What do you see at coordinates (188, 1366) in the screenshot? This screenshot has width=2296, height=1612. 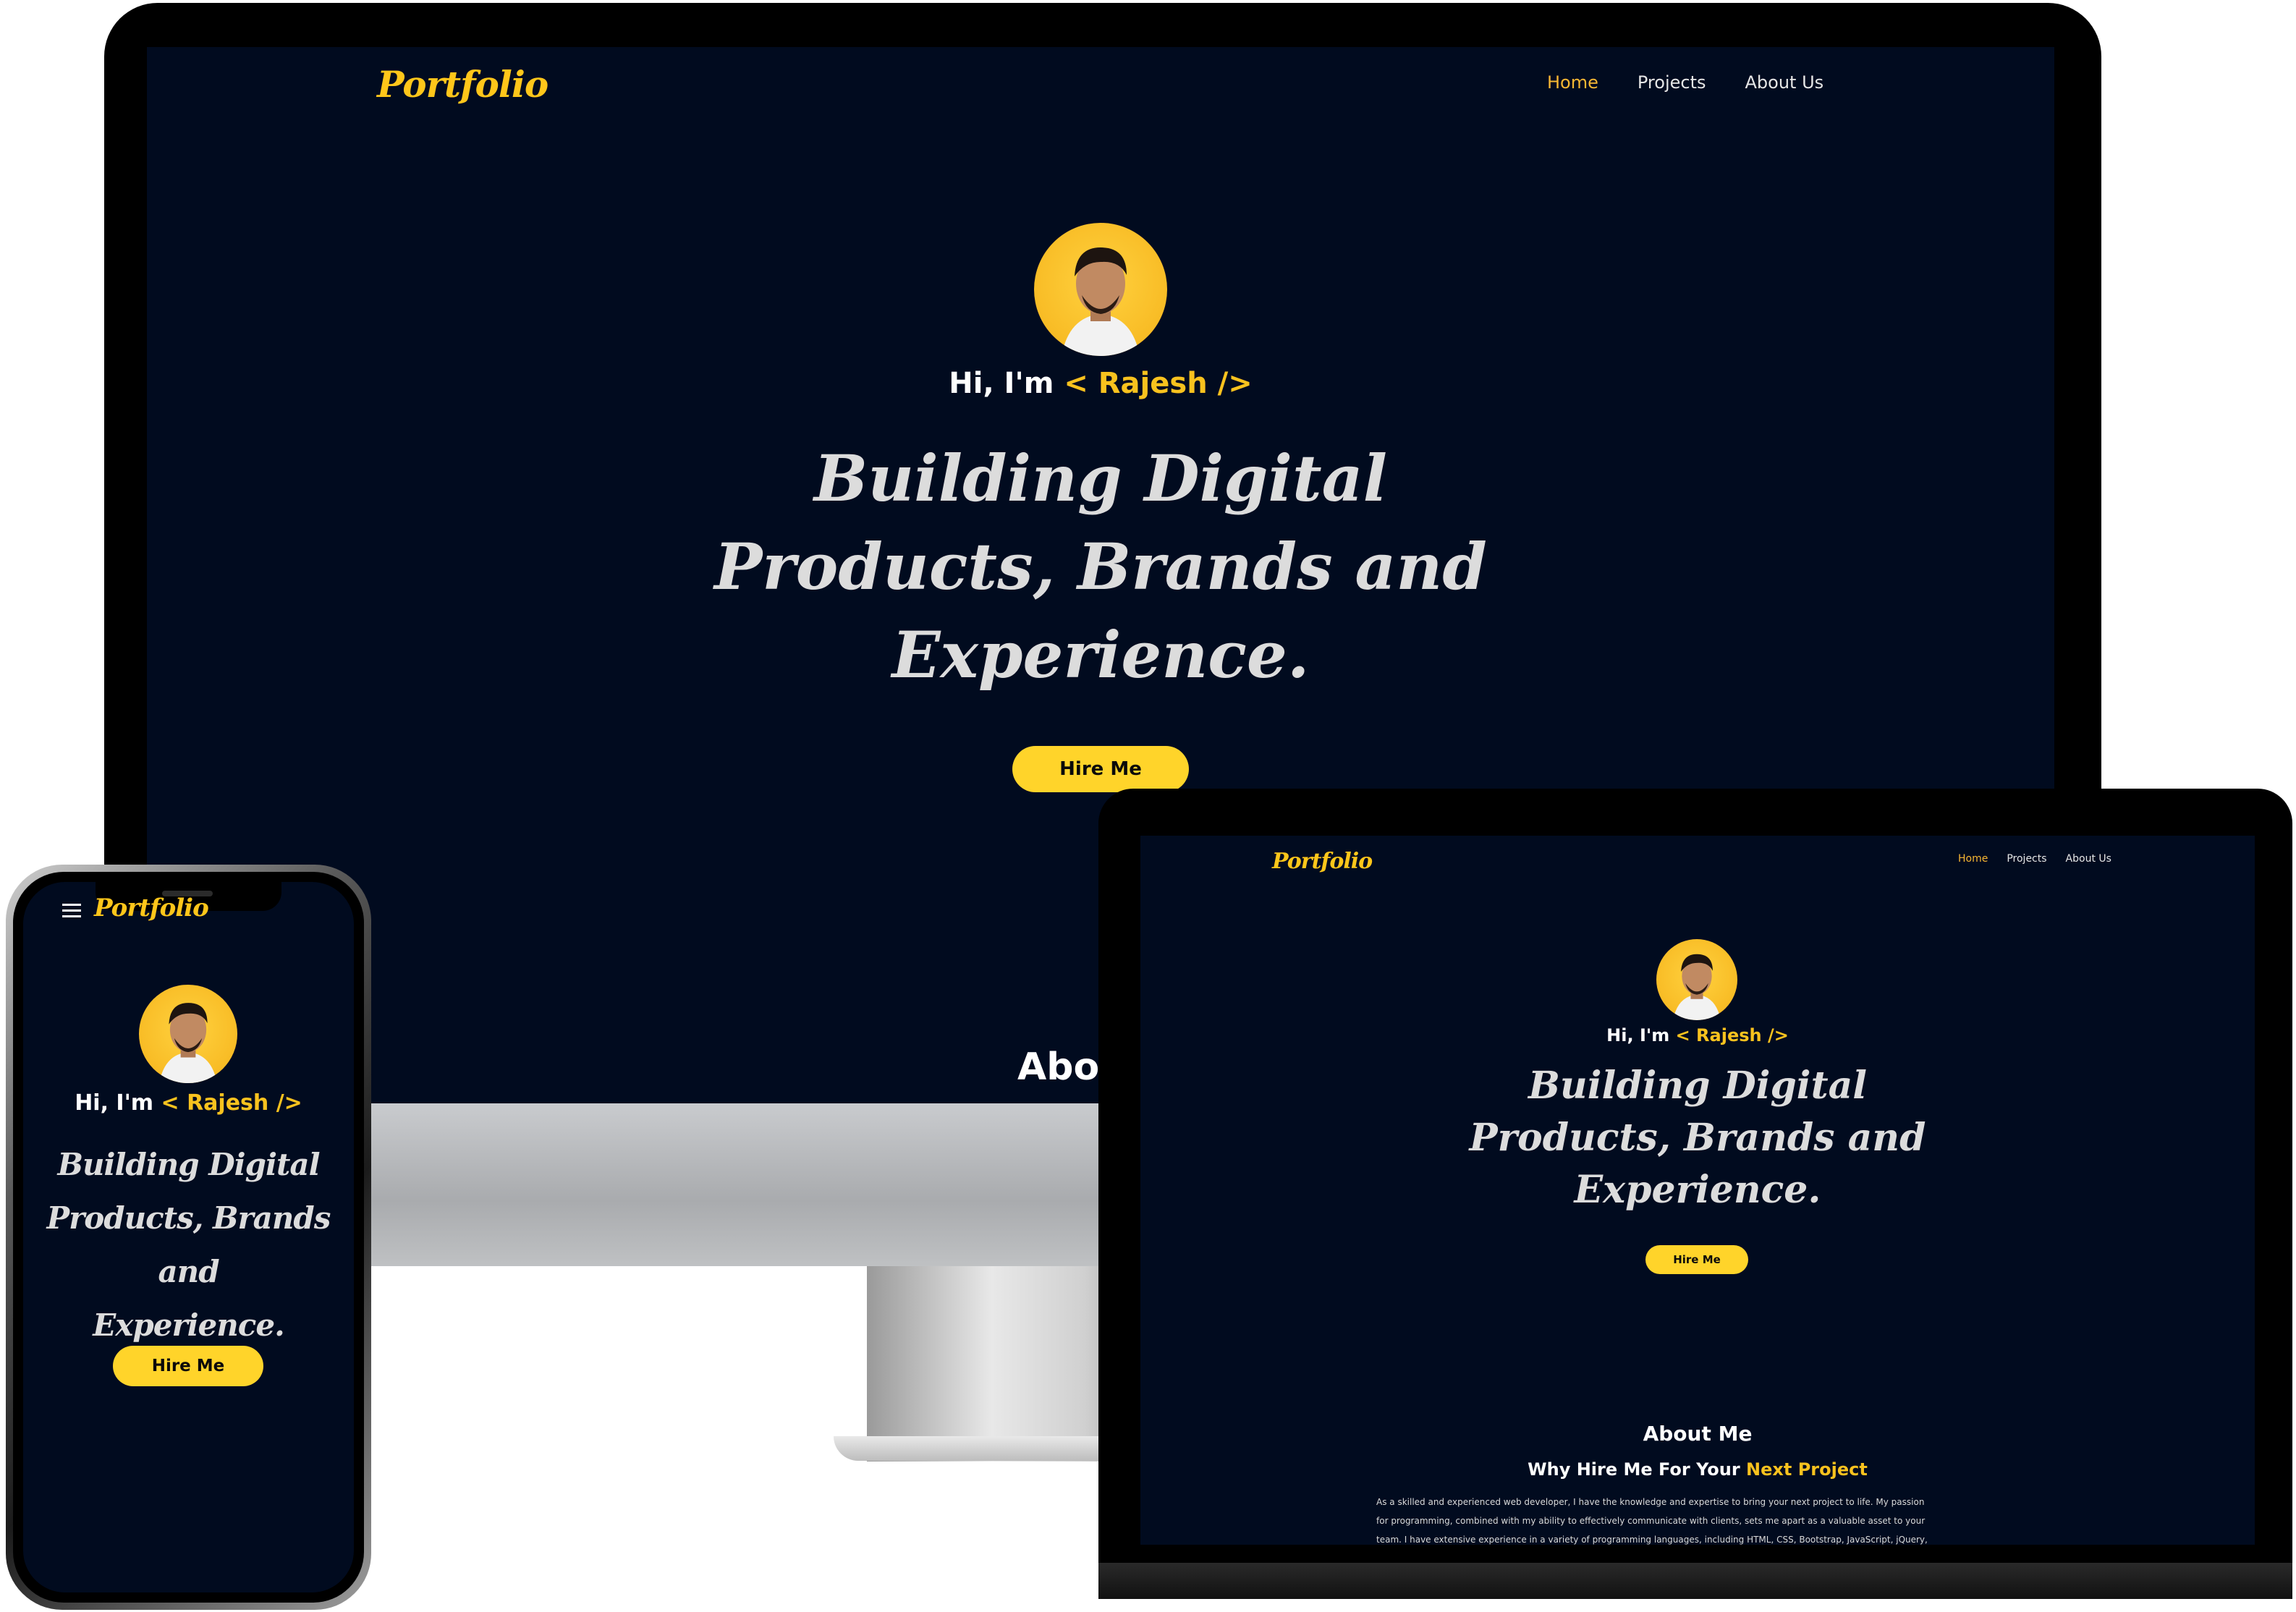 I see `phone-hire-button: Hire Me` at bounding box center [188, 1366].